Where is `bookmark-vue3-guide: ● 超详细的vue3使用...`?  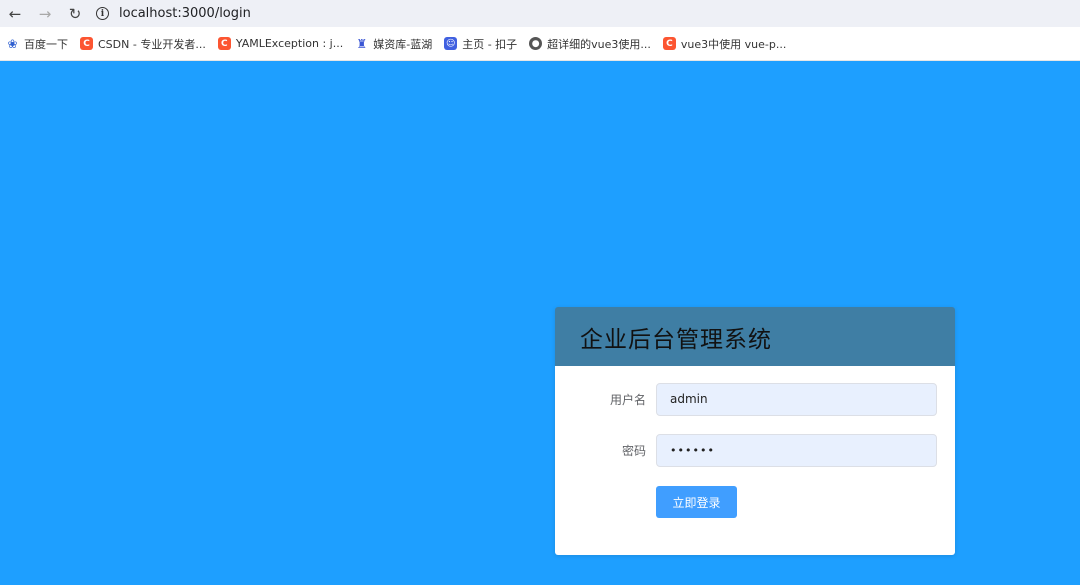 bookmark-vue3-guide: ● 超详细的vue3使用... is located at coordinates (590, 44).